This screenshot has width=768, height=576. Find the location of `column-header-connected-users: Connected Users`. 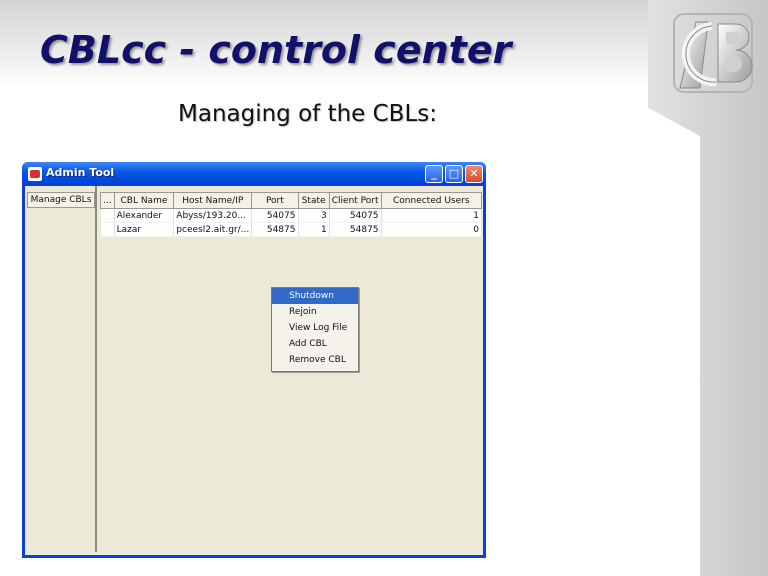

column-header-connected-users: Connected Users is located at coordinates (431, 200).